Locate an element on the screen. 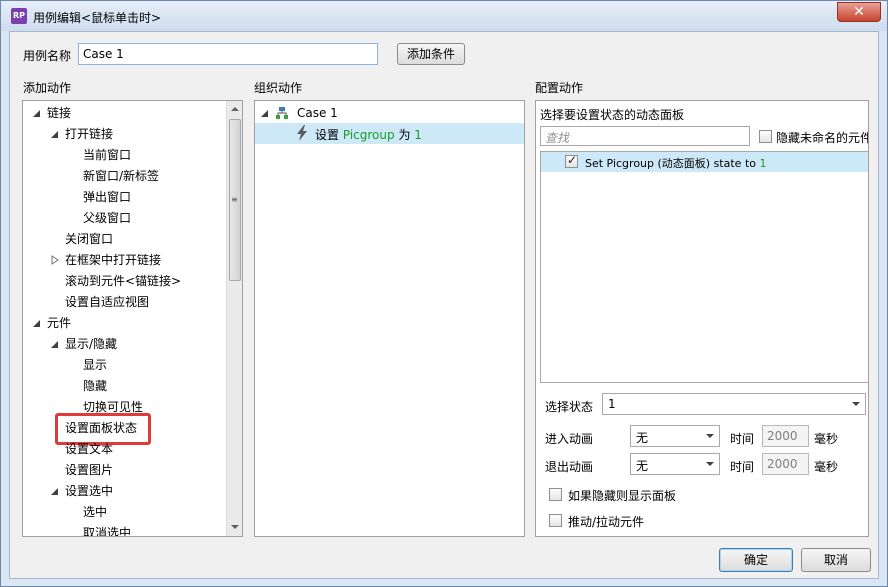 This screenshot has width=888, height=587. push-pull-checkbox is located at coordinates (555, 520).